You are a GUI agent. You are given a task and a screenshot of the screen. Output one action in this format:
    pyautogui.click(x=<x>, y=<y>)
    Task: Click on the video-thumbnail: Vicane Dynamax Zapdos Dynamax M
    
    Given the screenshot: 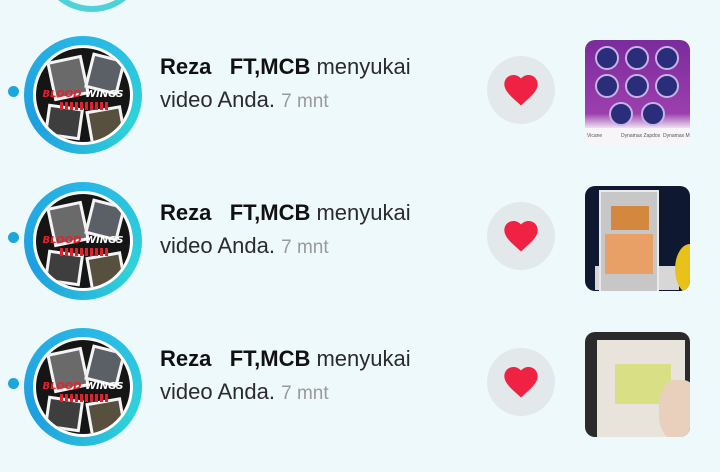 What is the action you would take?
    pyautogui.click(x=637, y=92)
    